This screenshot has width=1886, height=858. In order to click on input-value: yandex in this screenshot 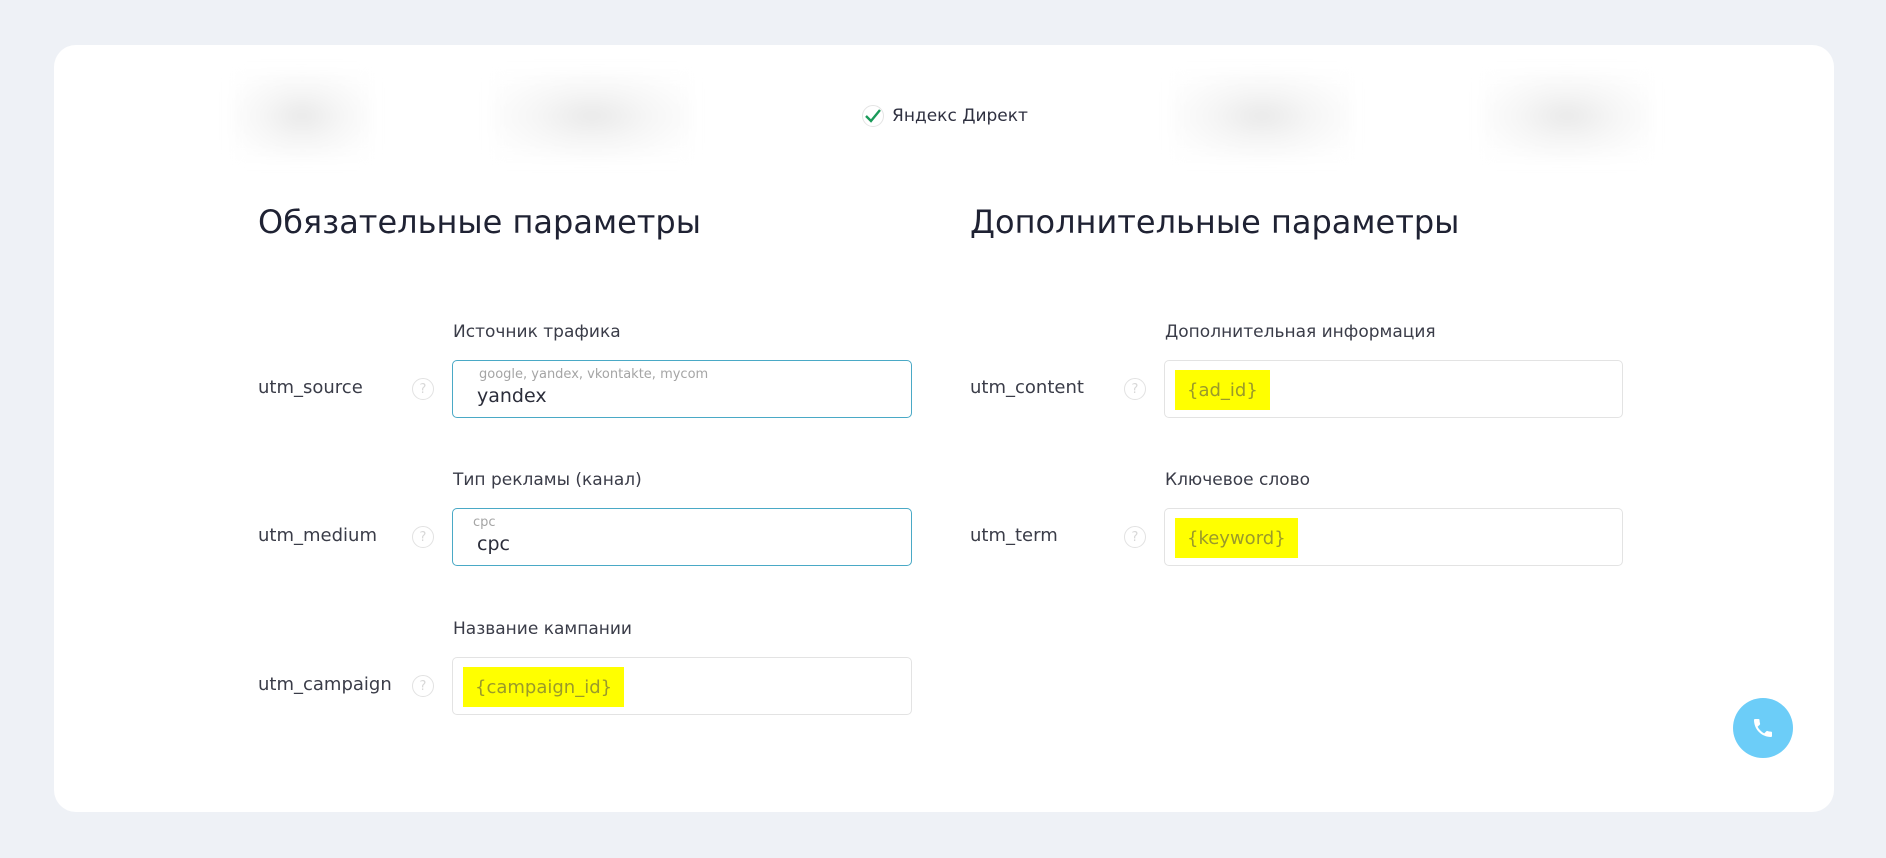, I will do `click(512, 396)`.